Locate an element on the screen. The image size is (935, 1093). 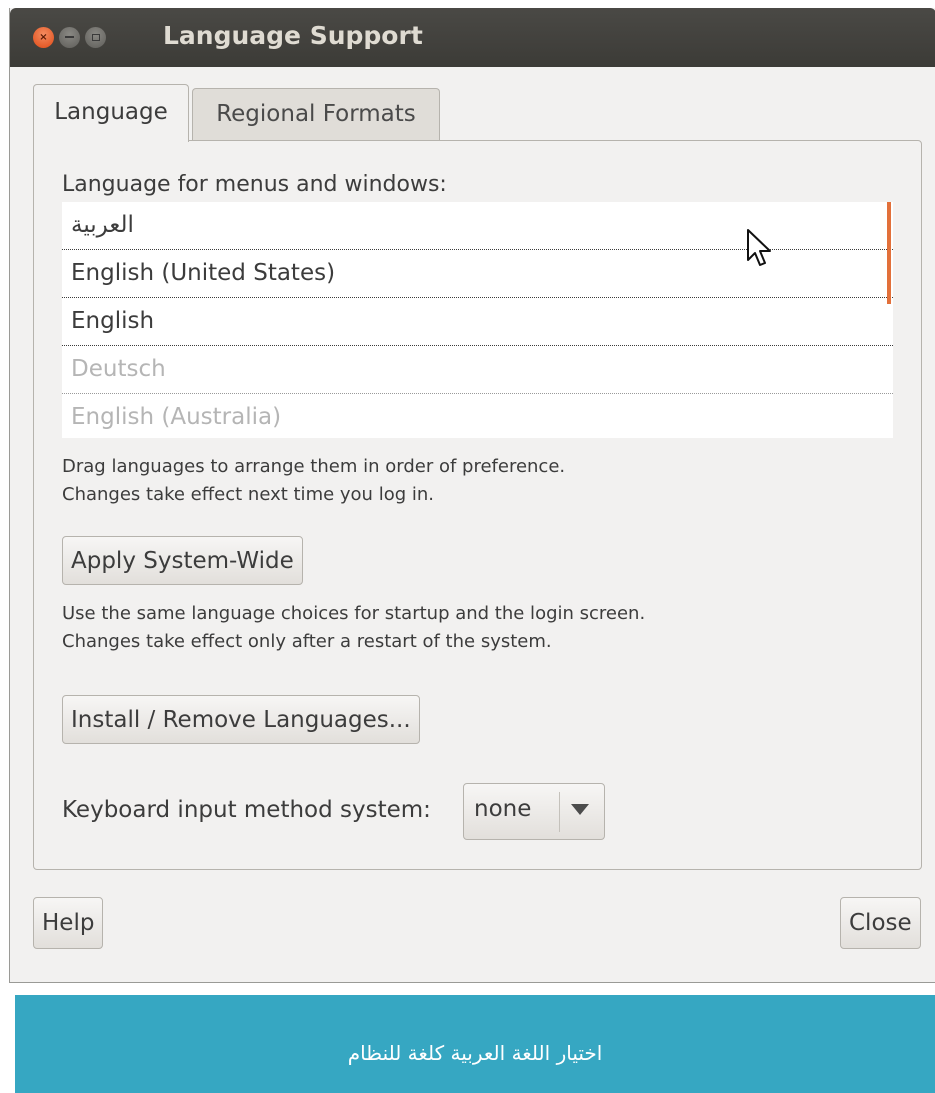
keyboard-input-method-label: Keyboard input method system: is located at coordinates (246, 810).